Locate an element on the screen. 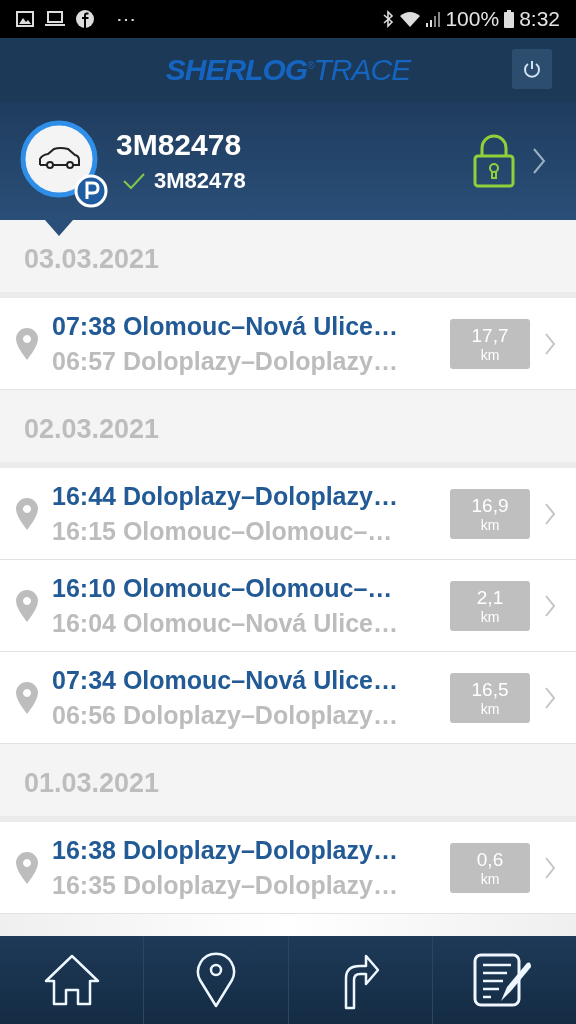 The image size is (576, 1024). pointer-arrow is located at coordinates (59, 228).